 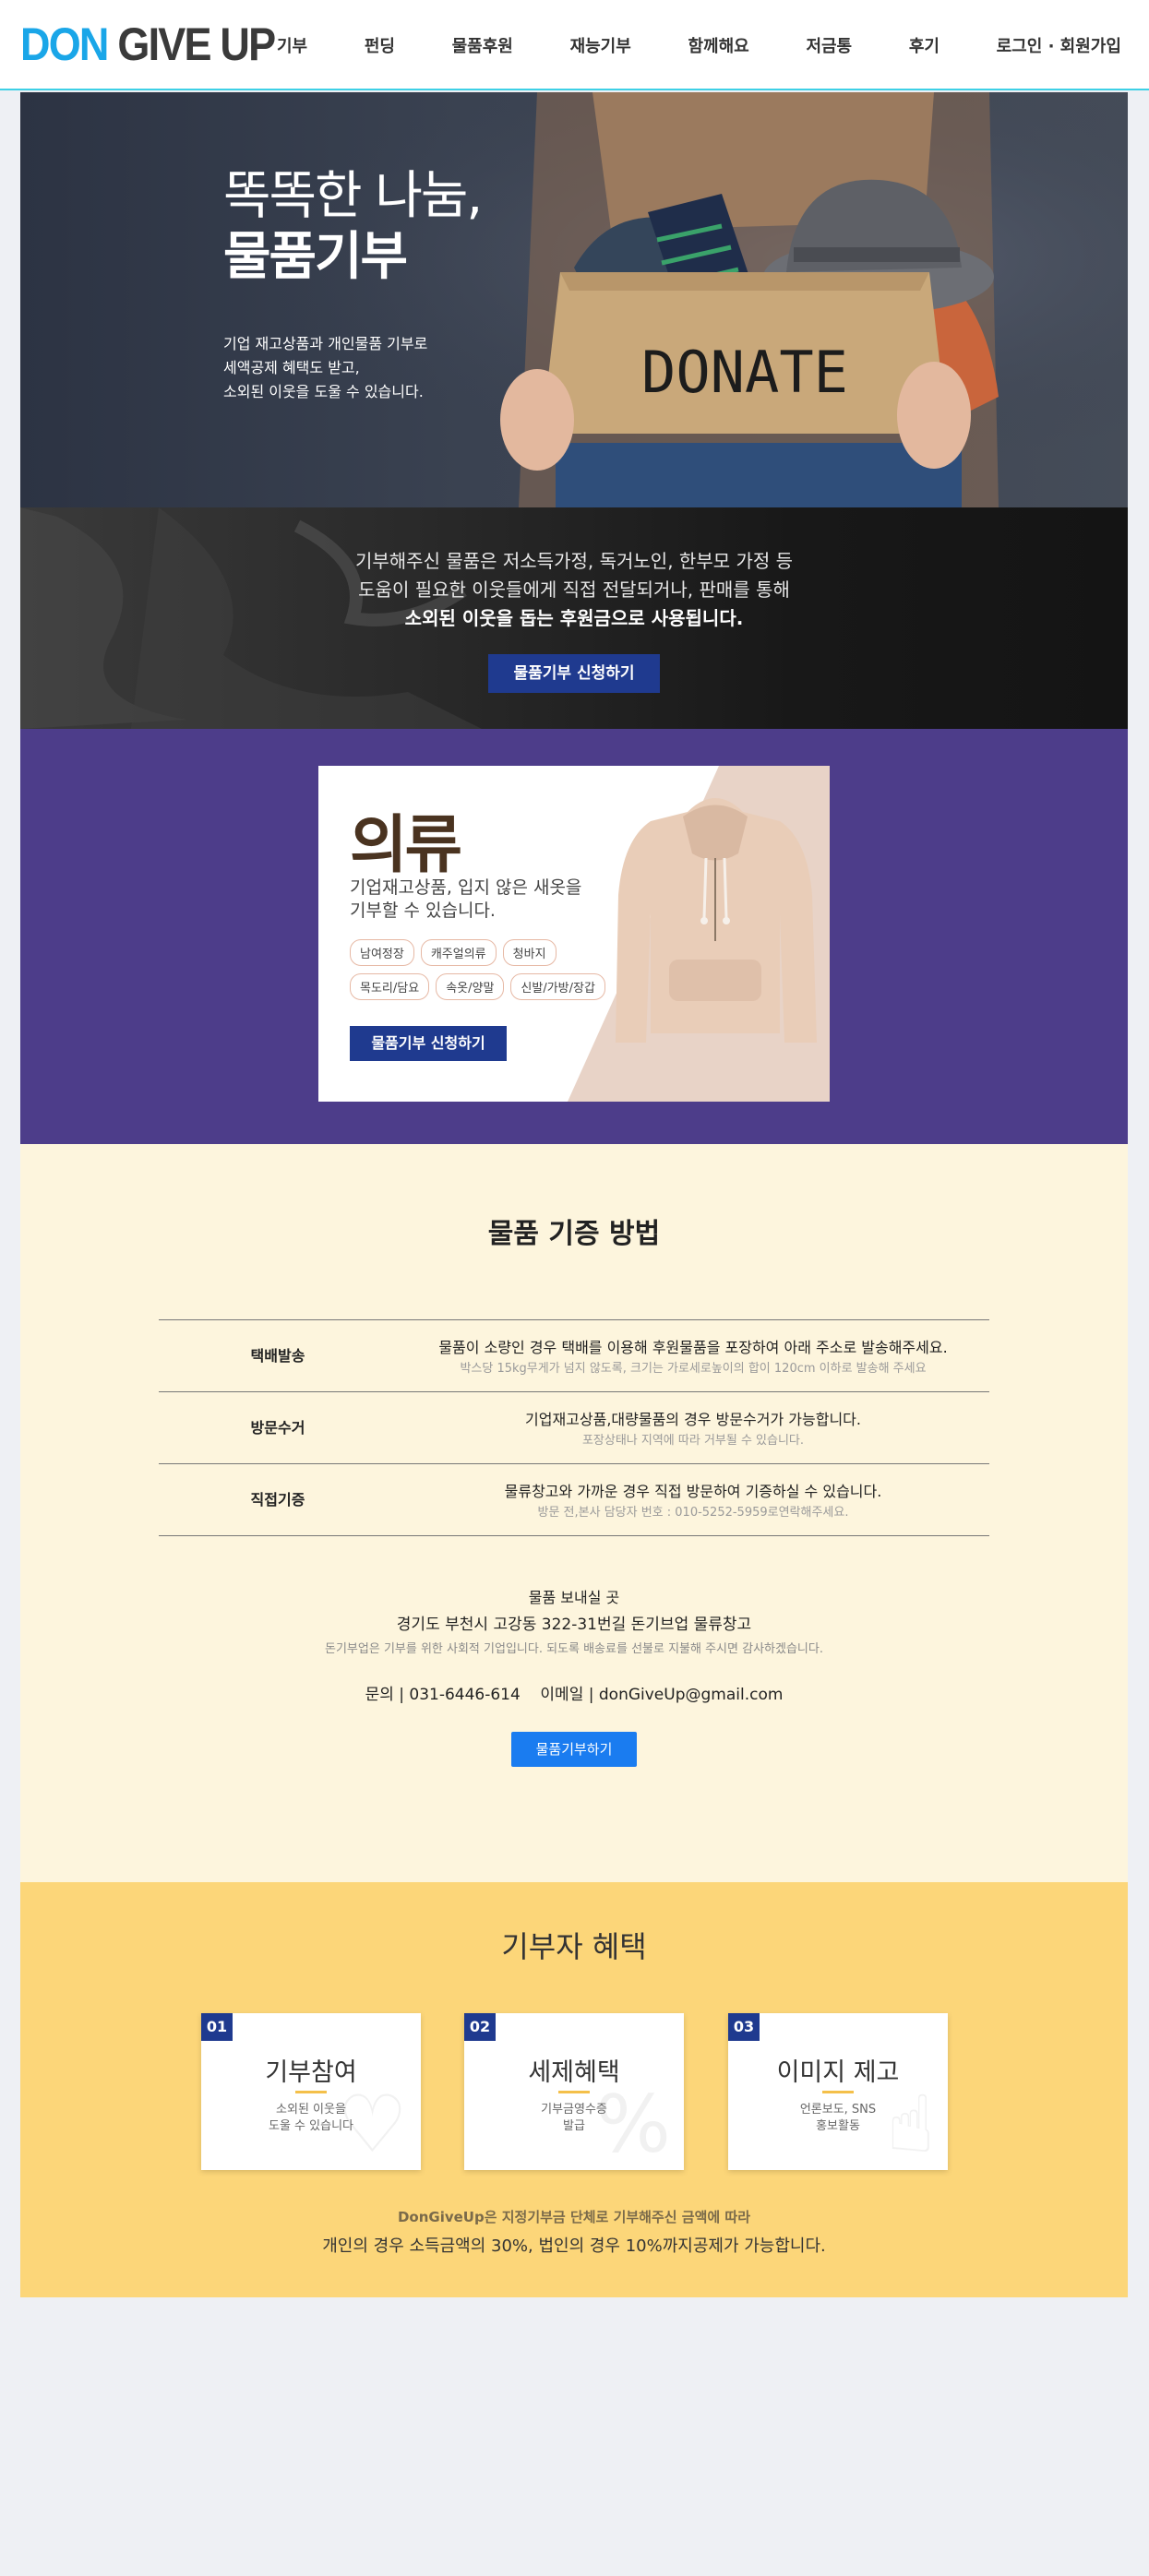 I want to click on benefit-card-participation: ♡ 01 기부참여 소외된 이웃을 도울 수 있습니다, so click(x=311, y=2091).